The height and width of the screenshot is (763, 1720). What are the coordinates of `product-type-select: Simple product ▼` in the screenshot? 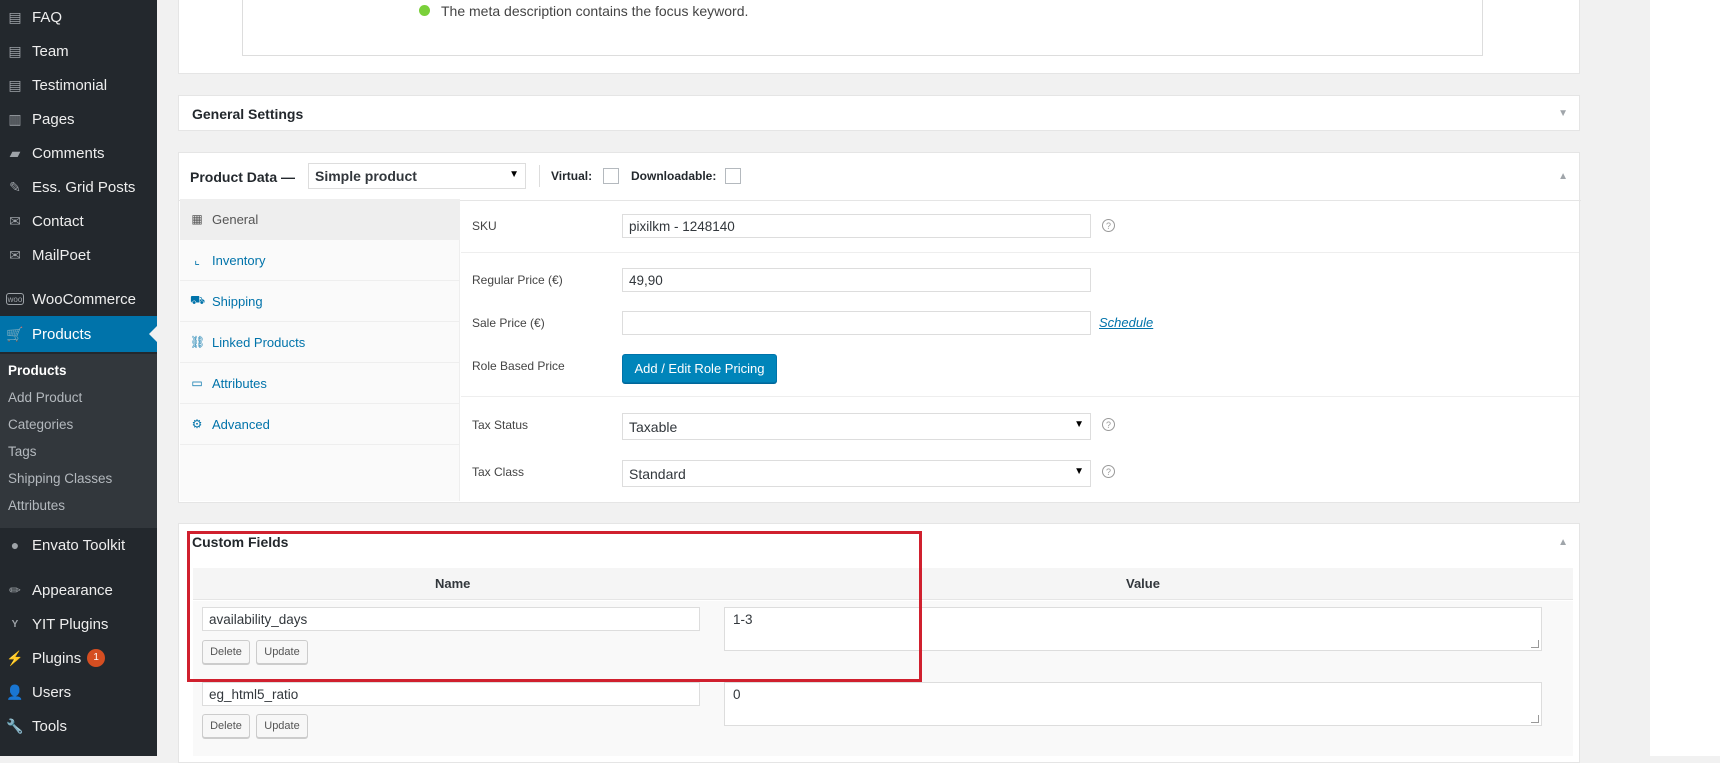 It's located at (417, 176).